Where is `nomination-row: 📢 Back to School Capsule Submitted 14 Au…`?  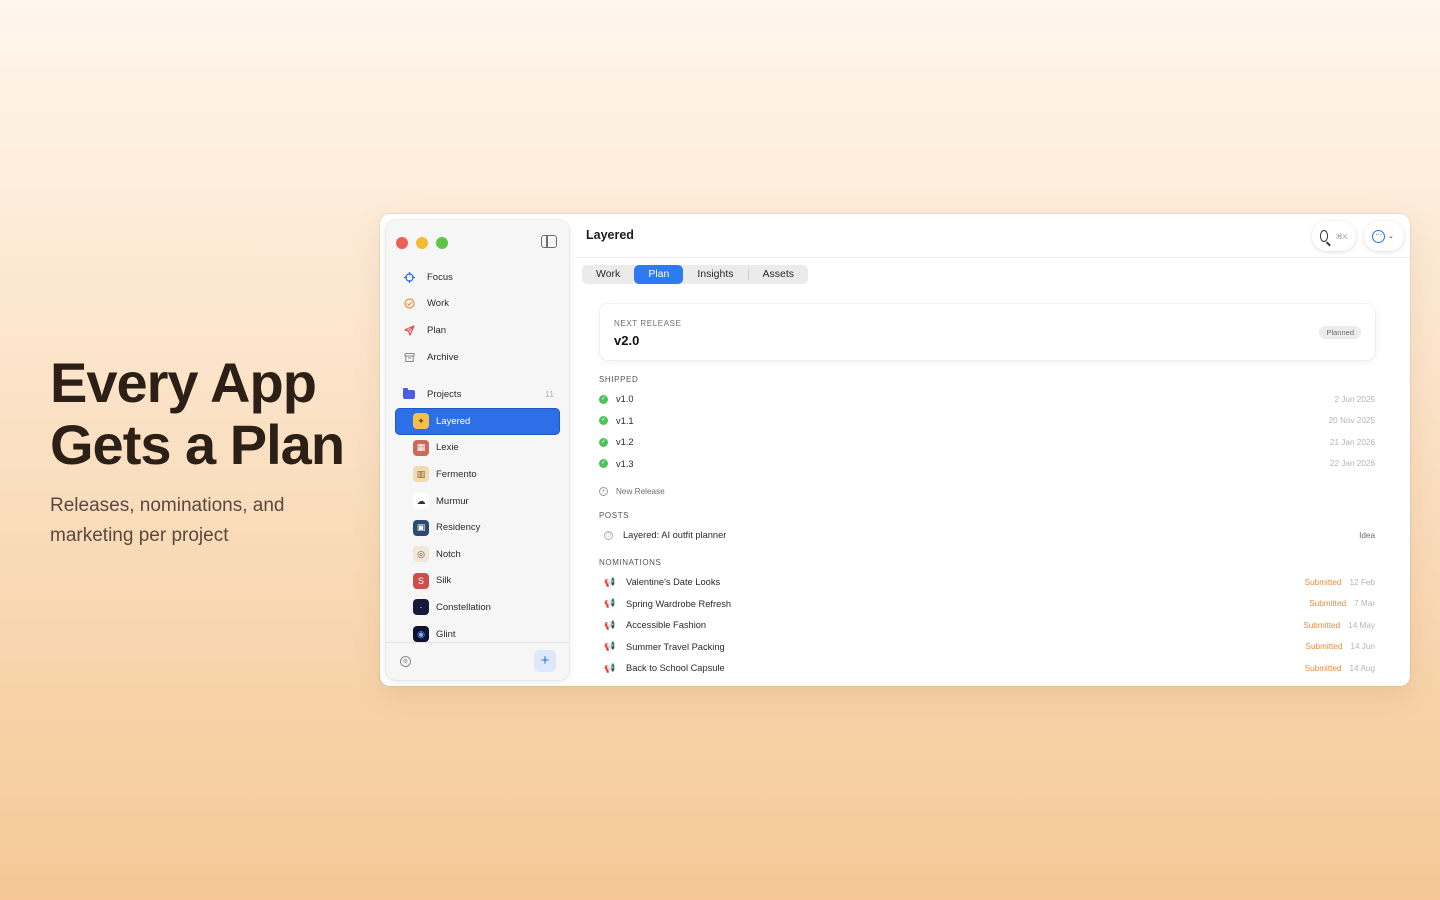 nomination-row: 📢 Back to School Capsule Submitted 14 Au… is located at coordinates (987, 668).